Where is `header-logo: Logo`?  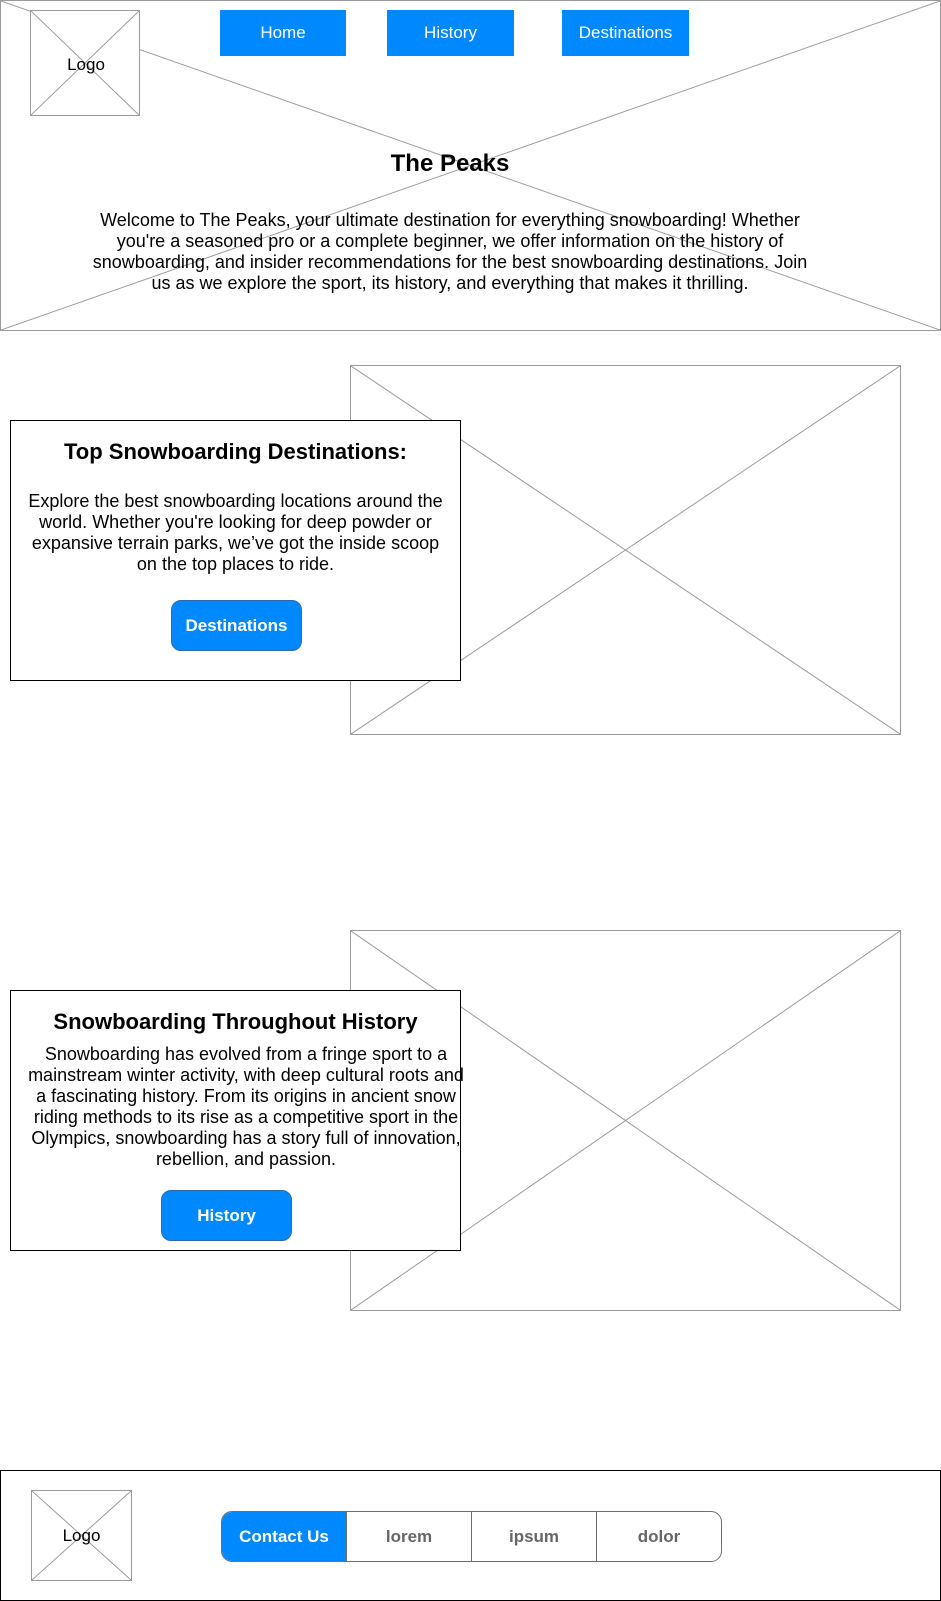
header-logo: Logo is located at coordinates (85, 63).